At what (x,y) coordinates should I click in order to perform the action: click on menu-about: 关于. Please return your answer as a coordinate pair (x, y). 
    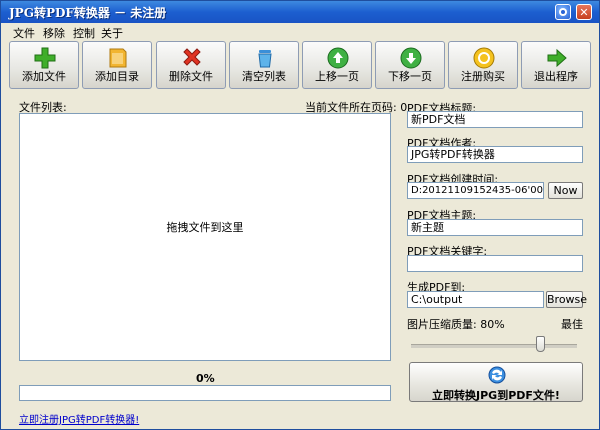
    Looking at the image, I should click on (112, 33).